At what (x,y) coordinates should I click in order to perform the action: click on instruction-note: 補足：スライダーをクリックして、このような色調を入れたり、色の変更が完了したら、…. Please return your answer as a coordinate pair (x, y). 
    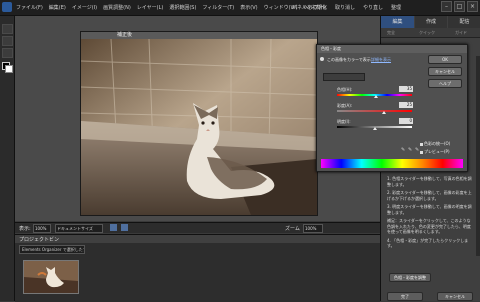
    Looking at the image, I should click on (429, 226).